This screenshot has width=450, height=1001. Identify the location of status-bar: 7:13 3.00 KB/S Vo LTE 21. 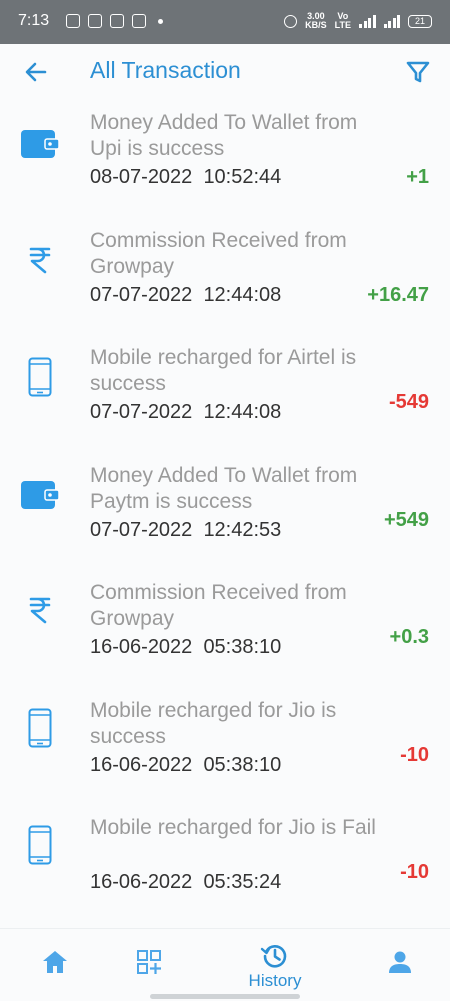
(225, 22).